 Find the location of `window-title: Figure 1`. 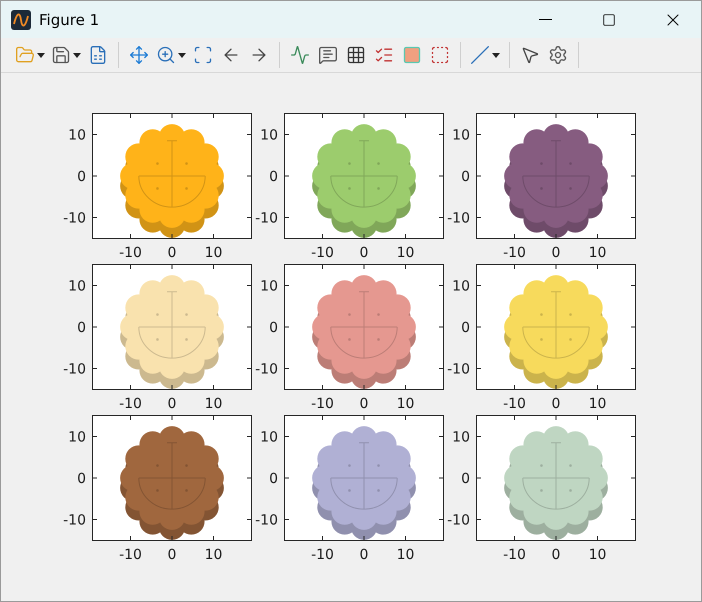

window-title: Figure 1 is located at coordinates (69, 19).